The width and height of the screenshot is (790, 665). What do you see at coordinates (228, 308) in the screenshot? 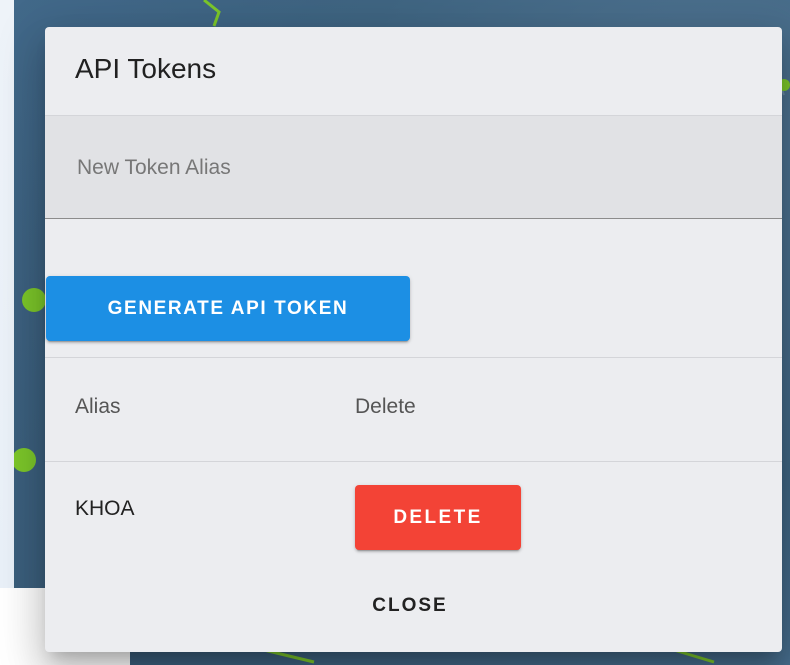
I see `generate-api-token-button: GENERATE API TOKEN` at bounding box center [228, 308].